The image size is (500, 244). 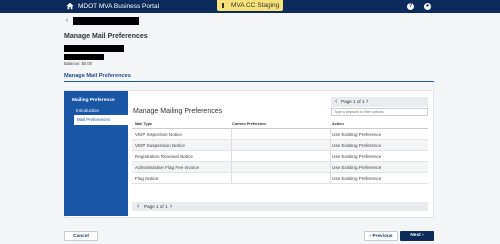 What do you see at coordinates (93, 100) in the screenshot?
I see `stepper-title: Mailing Preference` at bounding box center [93, 100].